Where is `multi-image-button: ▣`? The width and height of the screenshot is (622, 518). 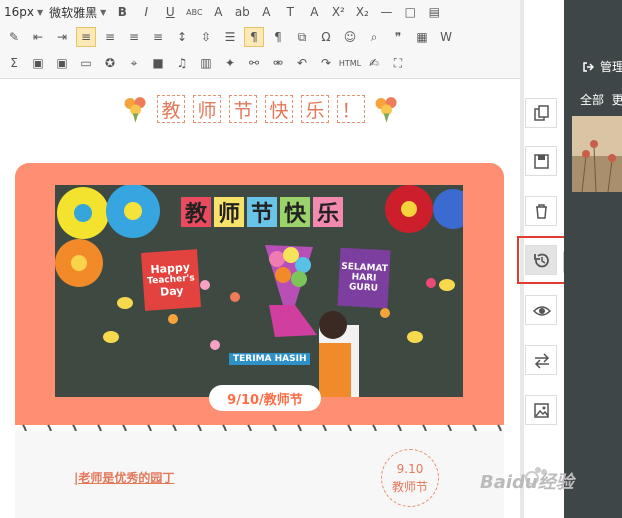 multi-image-button: ▣ is located at coordinates (62, 63).